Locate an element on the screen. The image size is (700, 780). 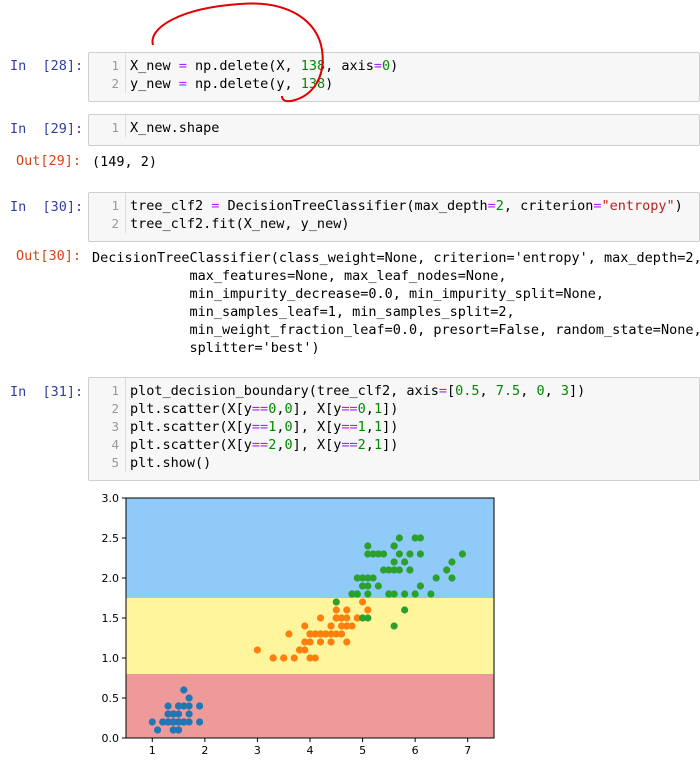
code-token: 1 is located at coordinates (361, 427).